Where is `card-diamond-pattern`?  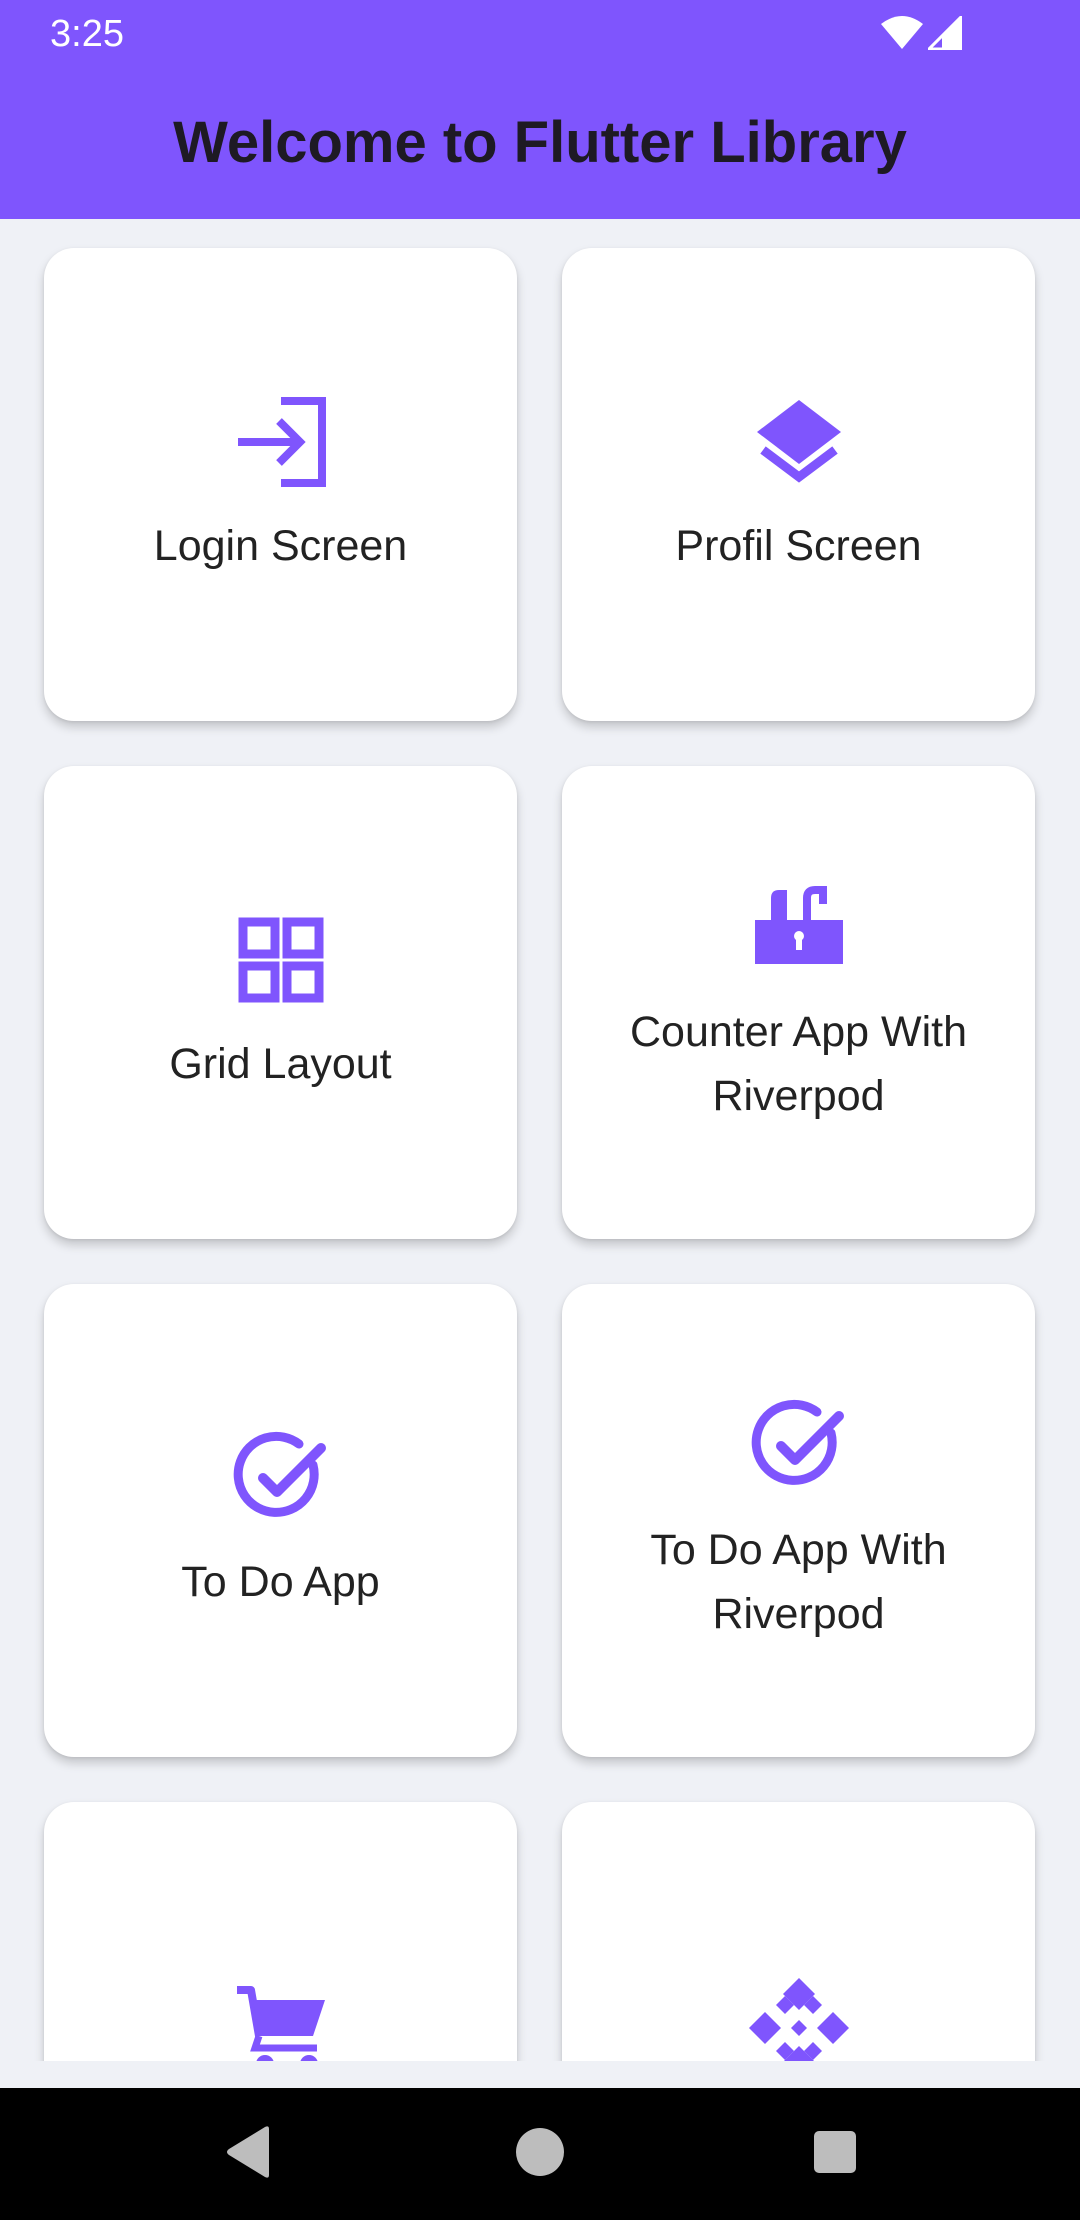
card-diamond-pattern is located at coordinates (798, 1931).